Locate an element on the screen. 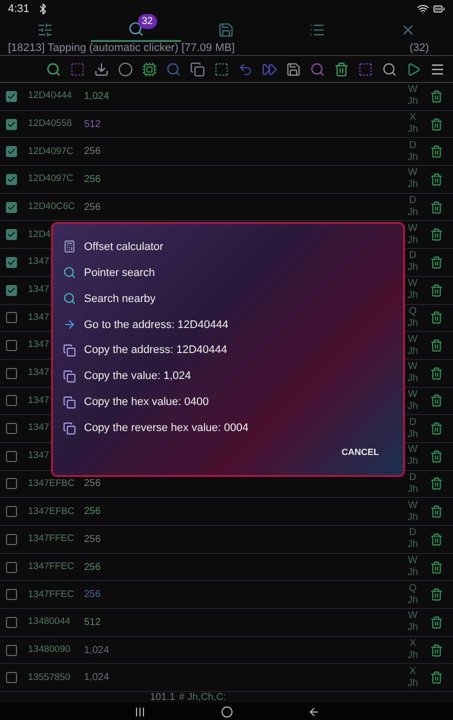 The image size is (453, 720). type-text: D is located at coordinates (412, 201).